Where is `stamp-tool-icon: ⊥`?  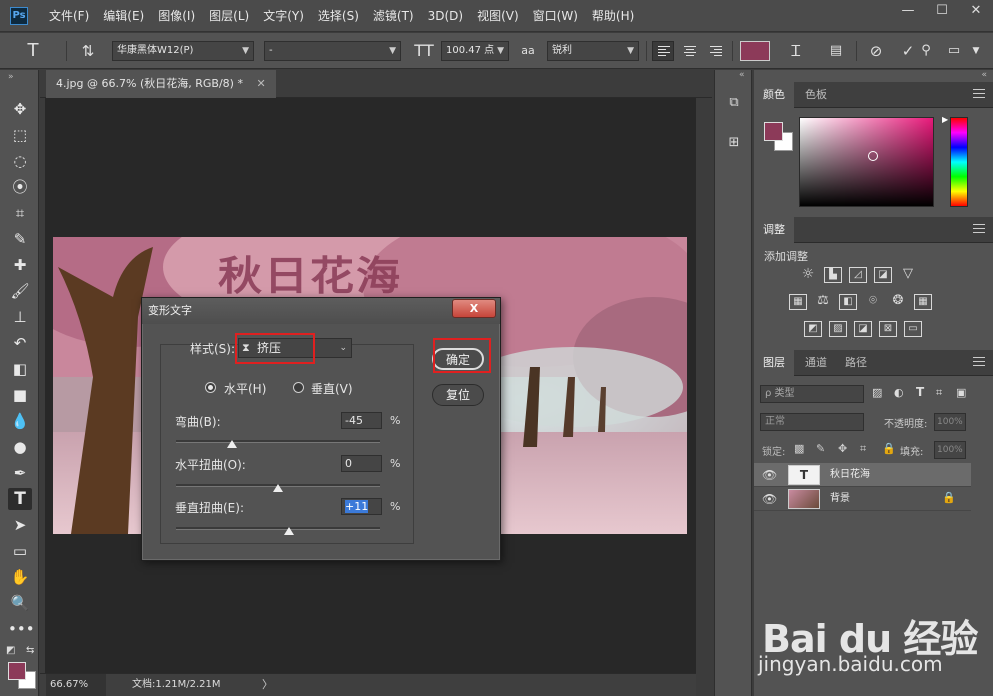 stamp-tool-icon: ⊥ is located at coordinates (20, 317).